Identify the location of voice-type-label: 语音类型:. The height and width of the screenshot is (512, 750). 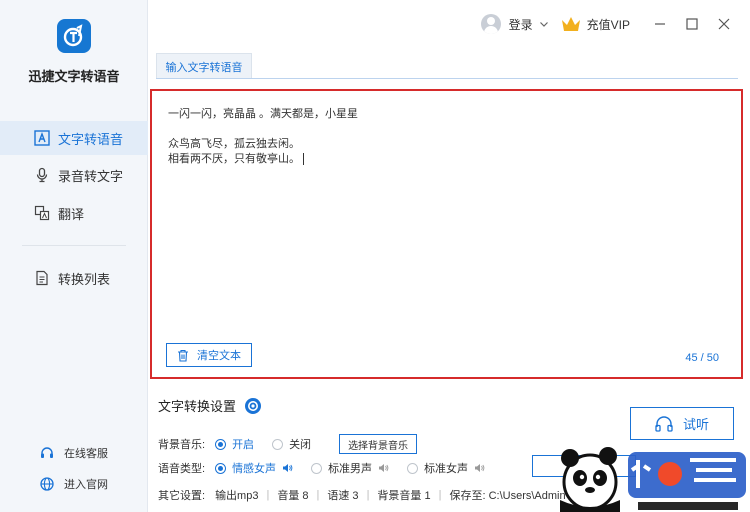
(182, 469).